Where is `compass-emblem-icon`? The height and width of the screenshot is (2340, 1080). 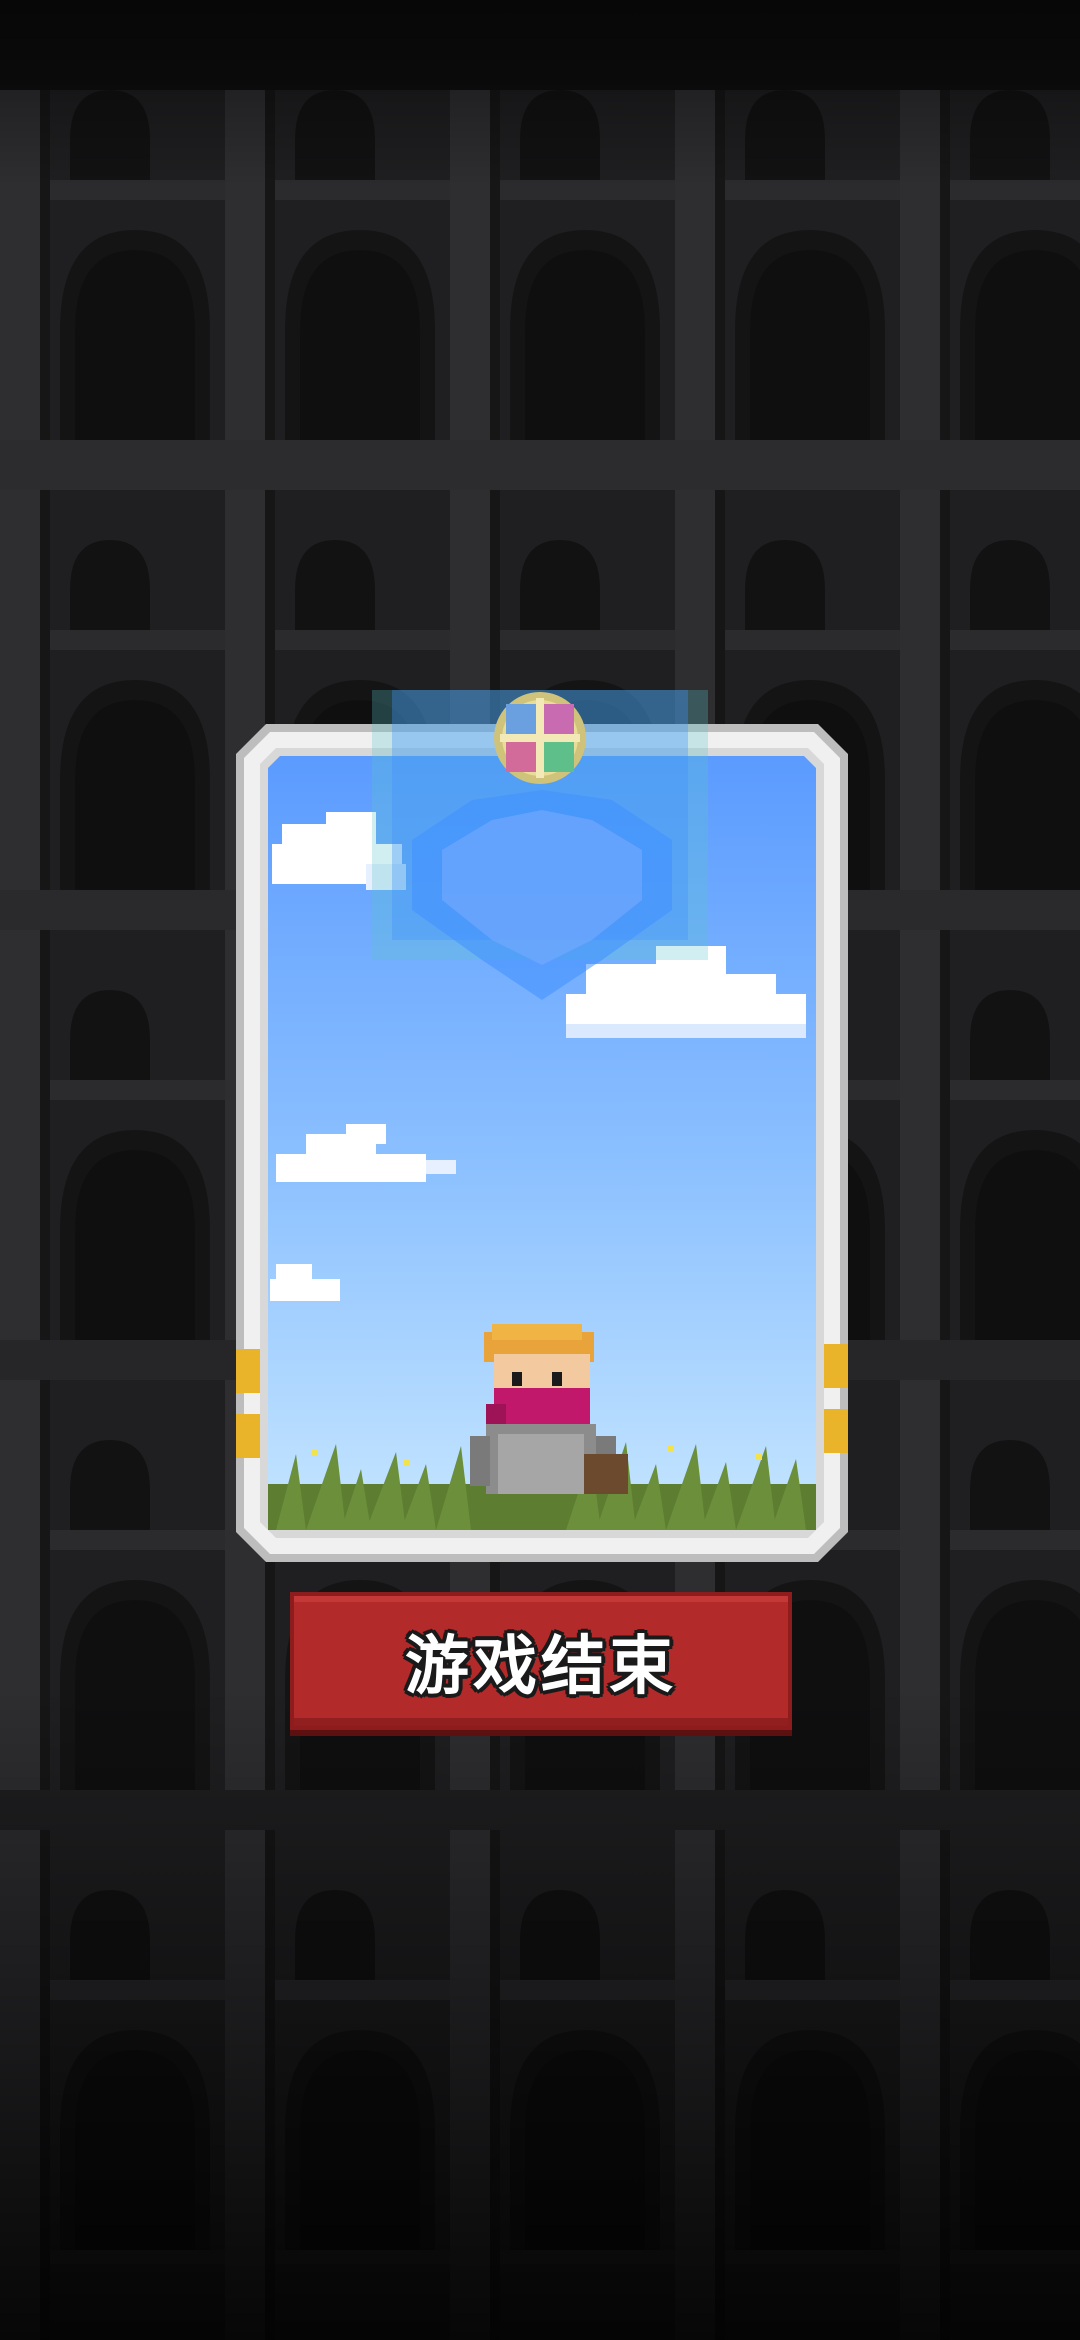 compass-emblem-icon is located at coordinates (540, 738).